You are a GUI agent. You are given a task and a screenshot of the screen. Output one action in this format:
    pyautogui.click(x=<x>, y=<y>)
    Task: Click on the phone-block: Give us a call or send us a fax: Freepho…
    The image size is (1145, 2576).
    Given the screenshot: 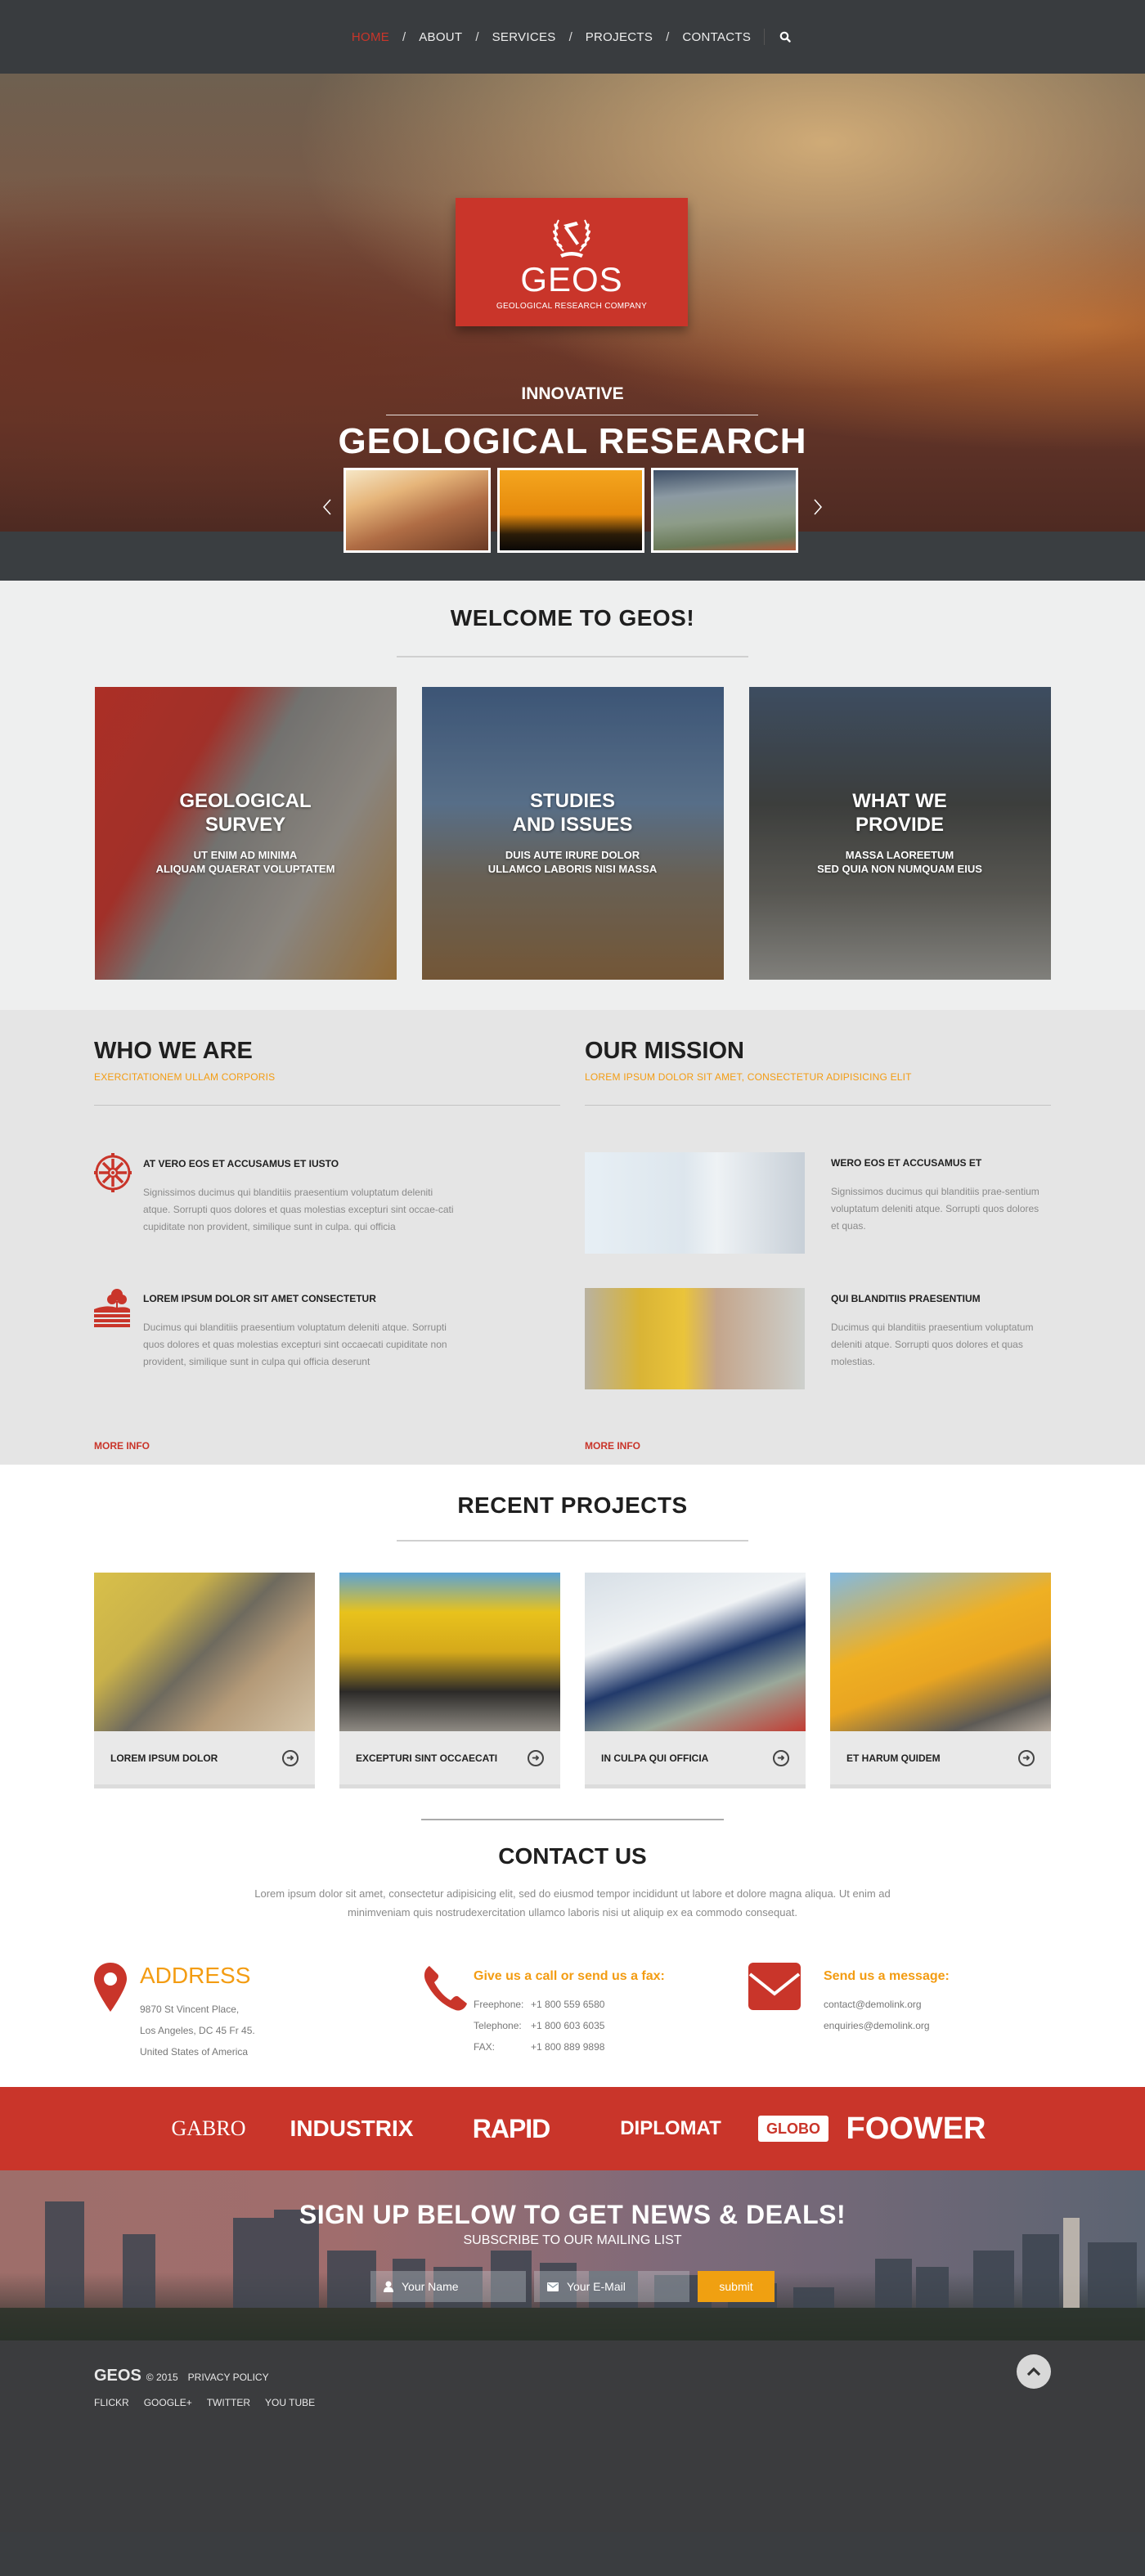 What is the action you would take?
    pyautogui.click(x=584, y=2013)
    